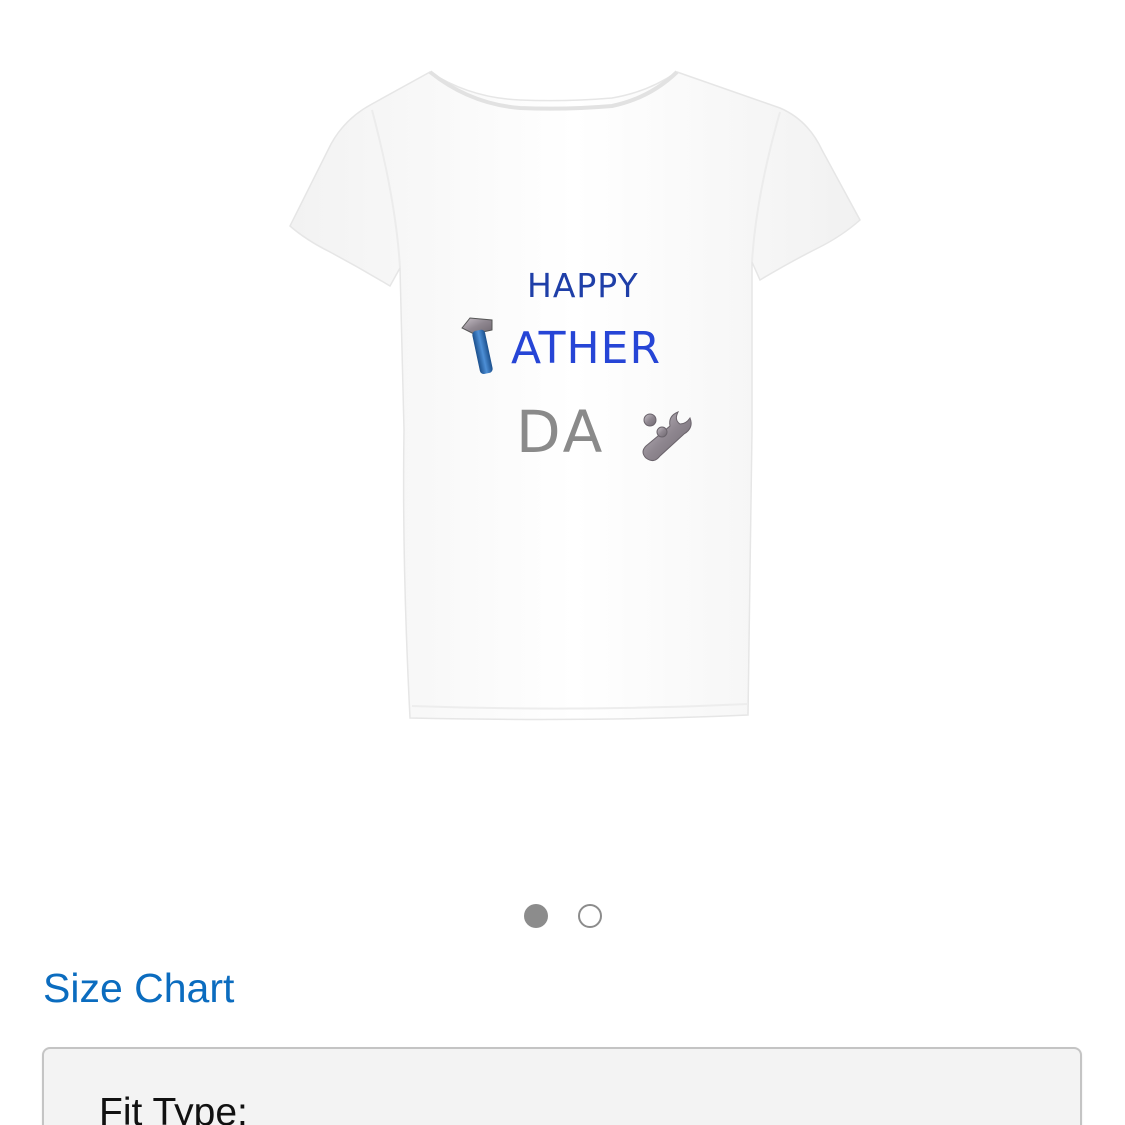 The image size is (1125, 1125). Describe the element at coordinates (562, 1086) in the screenshot. I see `fit-type-selector: Fit Type:` at that location.